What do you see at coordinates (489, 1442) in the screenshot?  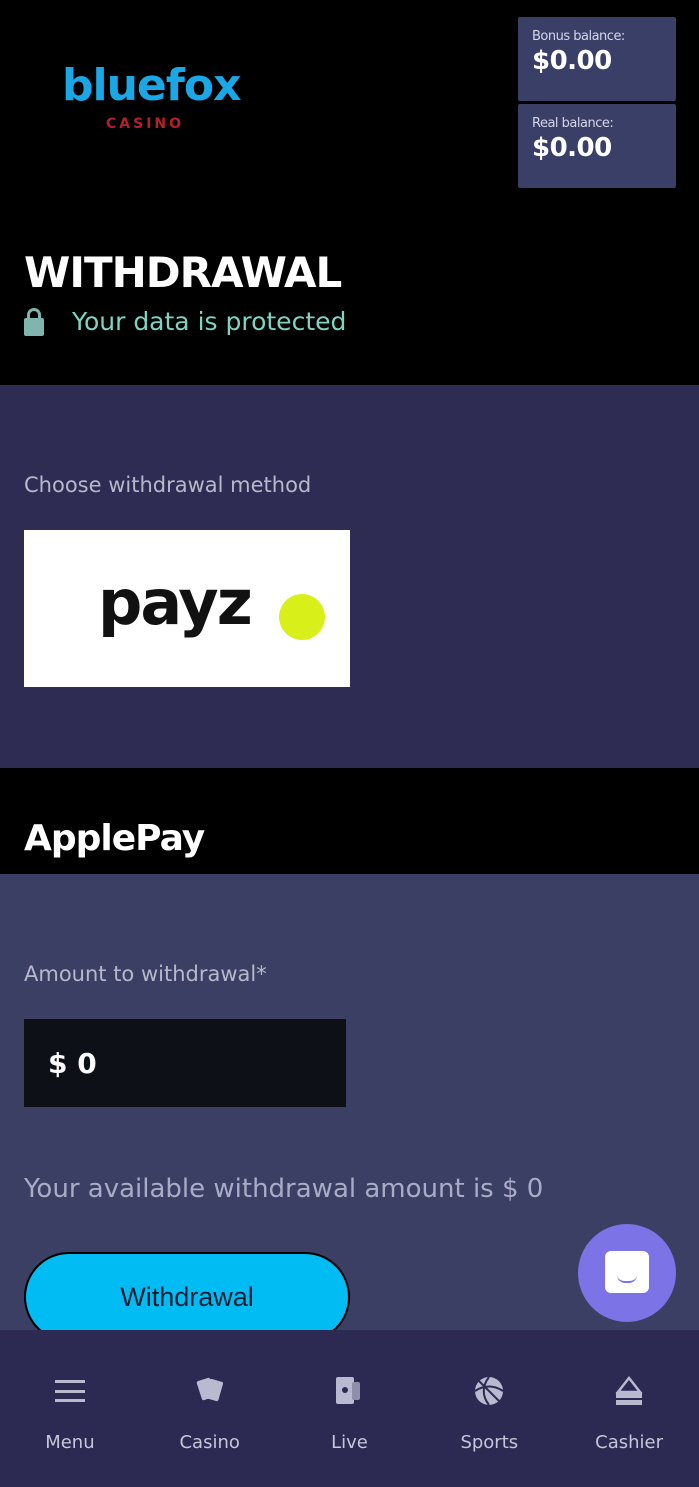 I see `nav-label-sports: Sports` at bounding box center [489, 1442].